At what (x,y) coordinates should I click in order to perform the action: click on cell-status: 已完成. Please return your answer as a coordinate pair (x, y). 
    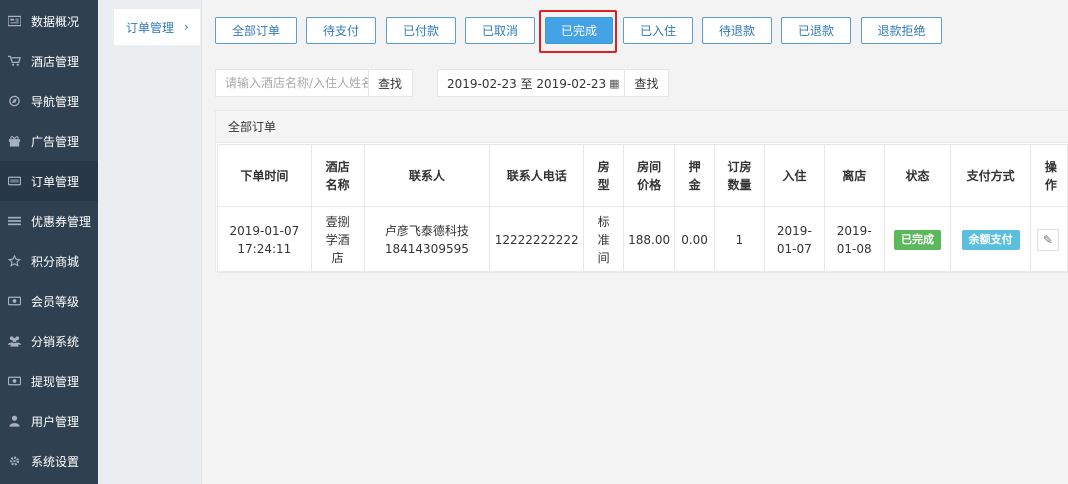
    Looking at the image, I should click on (917, 239).